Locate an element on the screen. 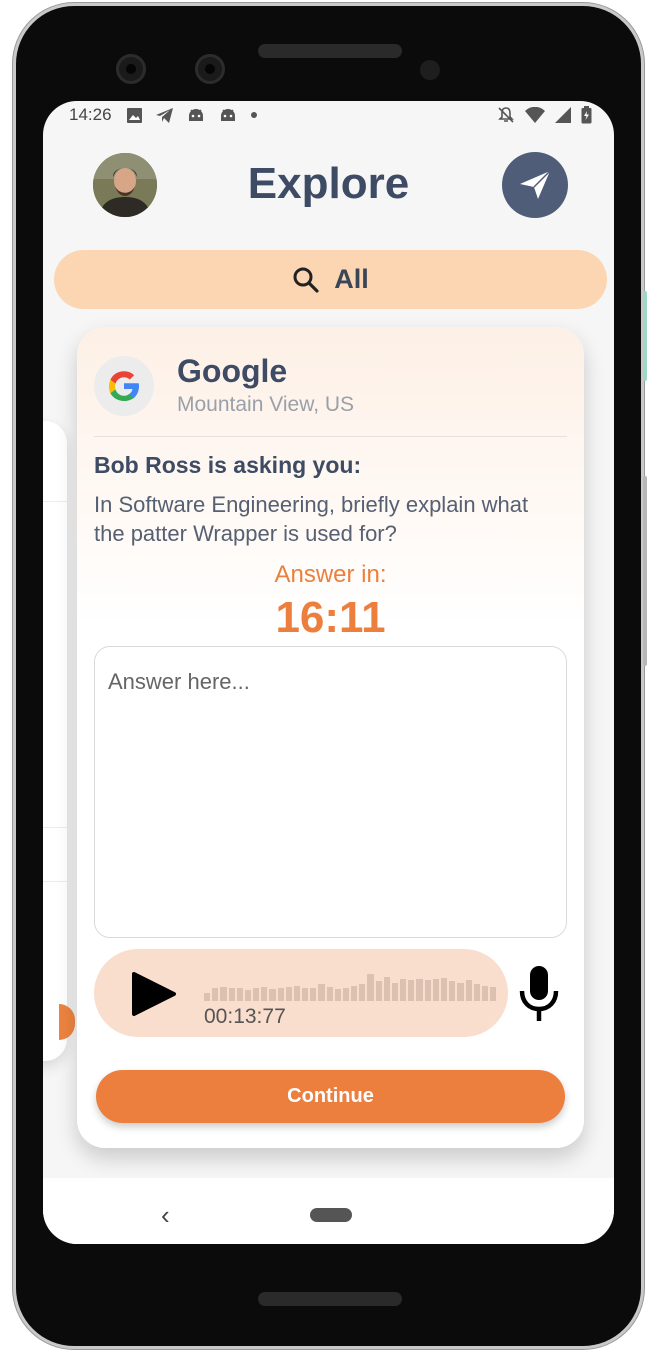  google-logo-icon is located at coordinates (124, 386).